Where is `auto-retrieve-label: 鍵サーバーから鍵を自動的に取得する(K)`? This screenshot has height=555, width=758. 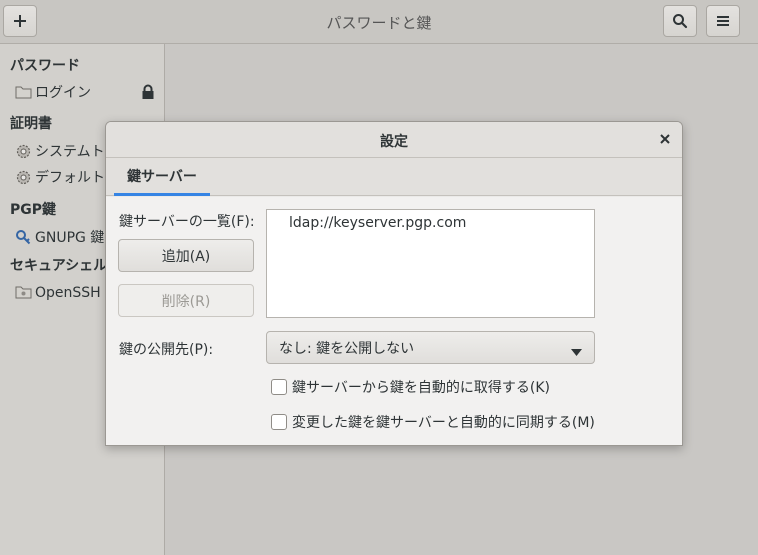
auto-retrieve-label: 鍵サーバーから鍵を自動的に取得する(K) is located at coordinates (421, 388).